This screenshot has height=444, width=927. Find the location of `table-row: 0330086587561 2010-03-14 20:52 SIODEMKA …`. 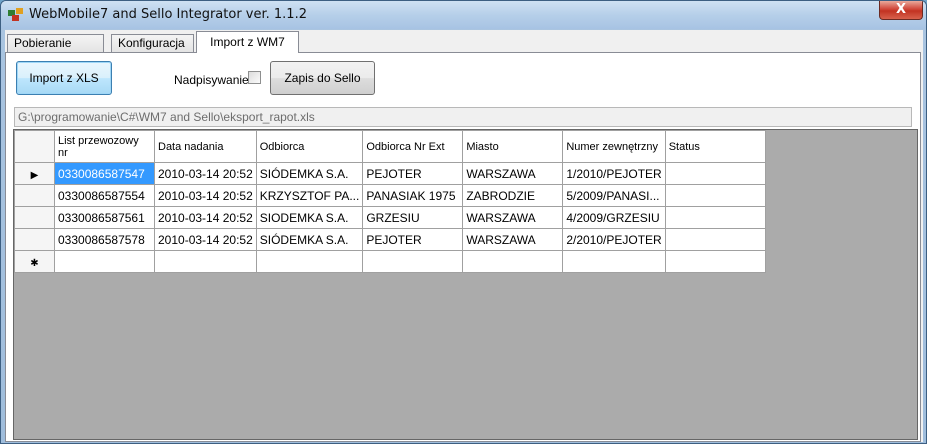

table-row: 0330086587561 2010-03-14 20:52 SIODEMKA … is located at coordinates (390, 217).